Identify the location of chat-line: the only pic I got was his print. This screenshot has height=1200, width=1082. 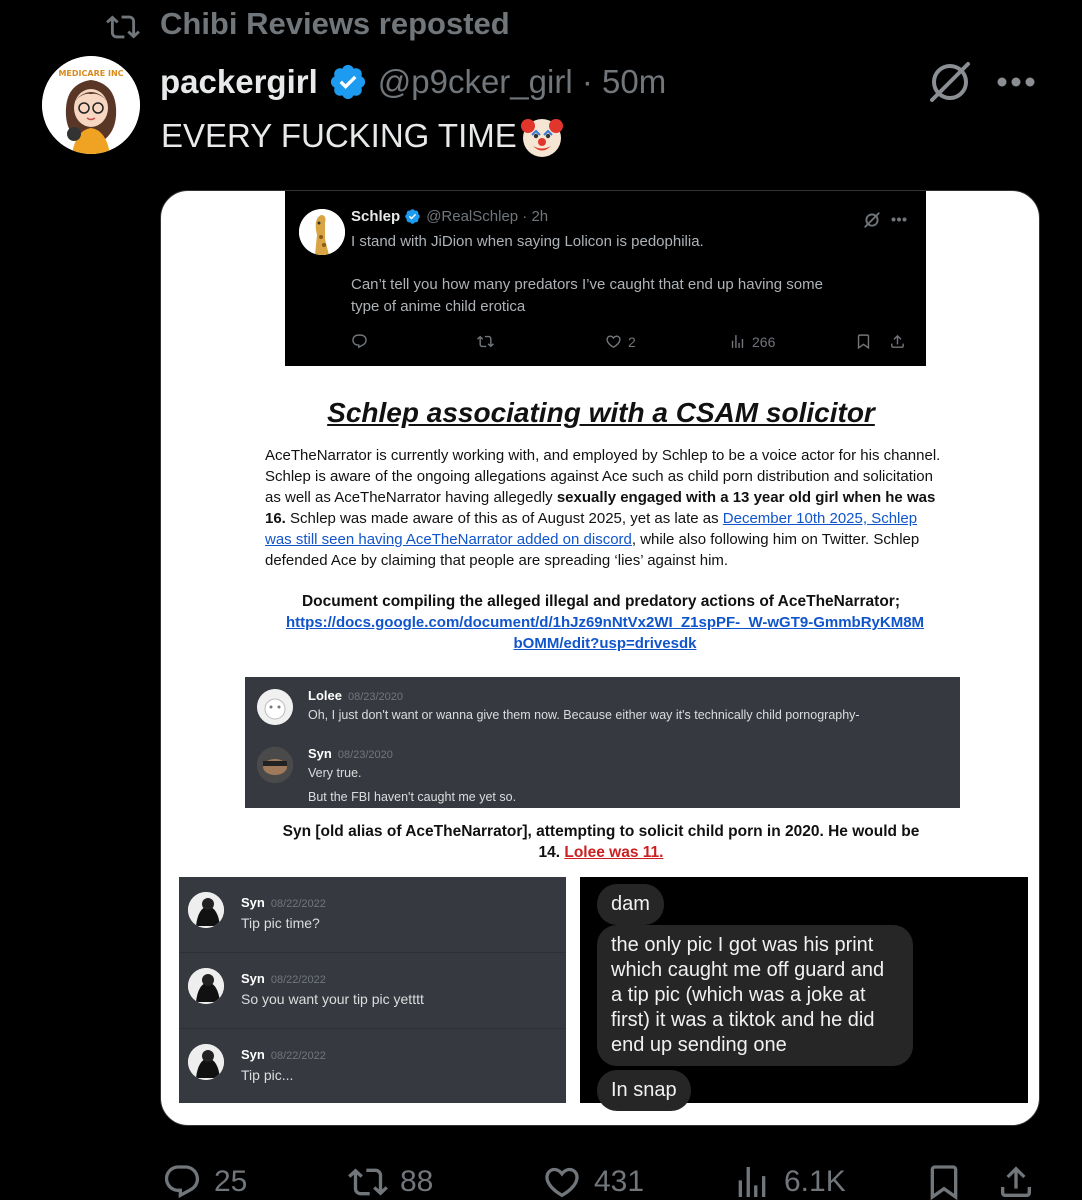
(742, 945).